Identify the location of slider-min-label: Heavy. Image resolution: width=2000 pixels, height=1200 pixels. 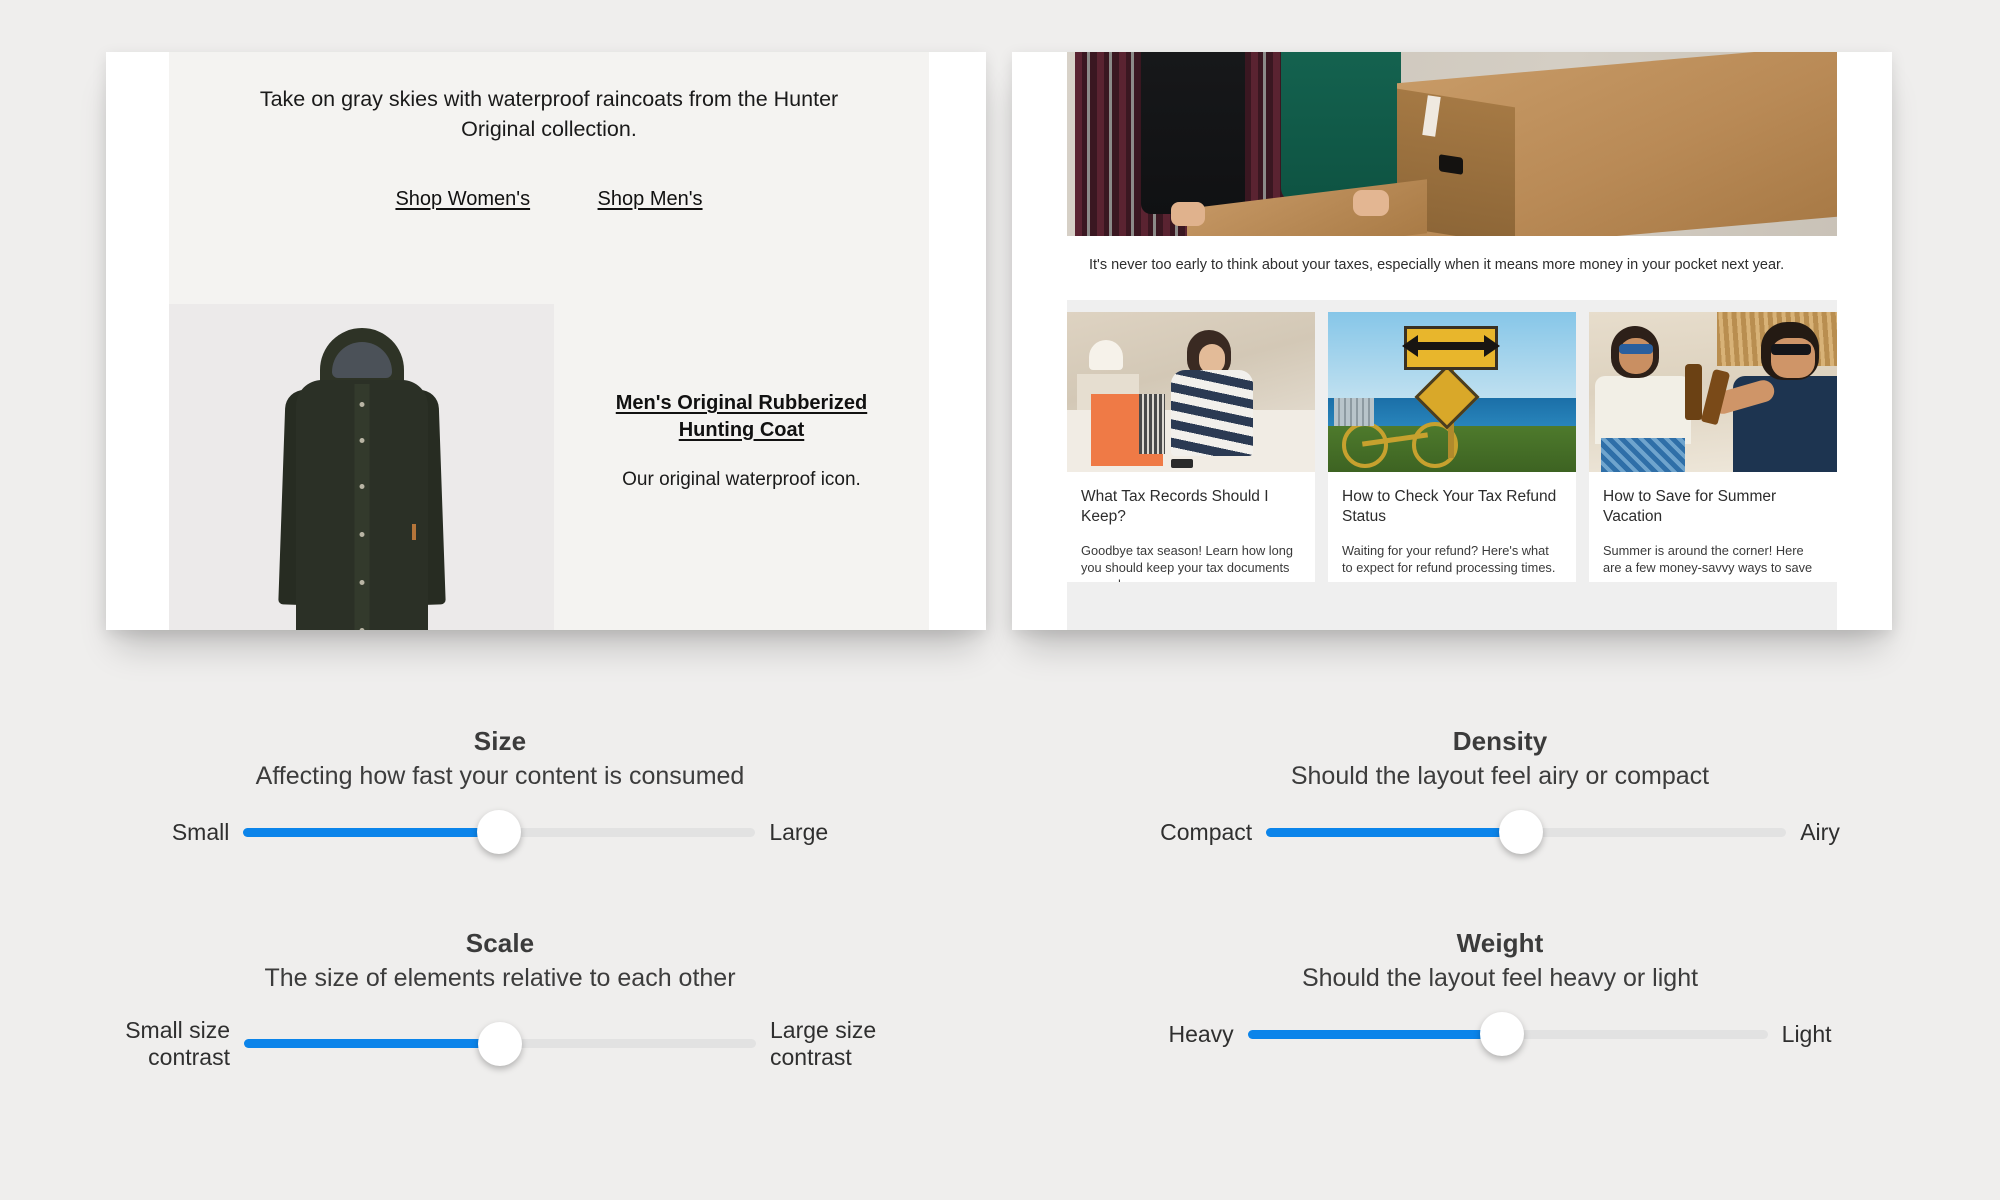
(1201, 1033).